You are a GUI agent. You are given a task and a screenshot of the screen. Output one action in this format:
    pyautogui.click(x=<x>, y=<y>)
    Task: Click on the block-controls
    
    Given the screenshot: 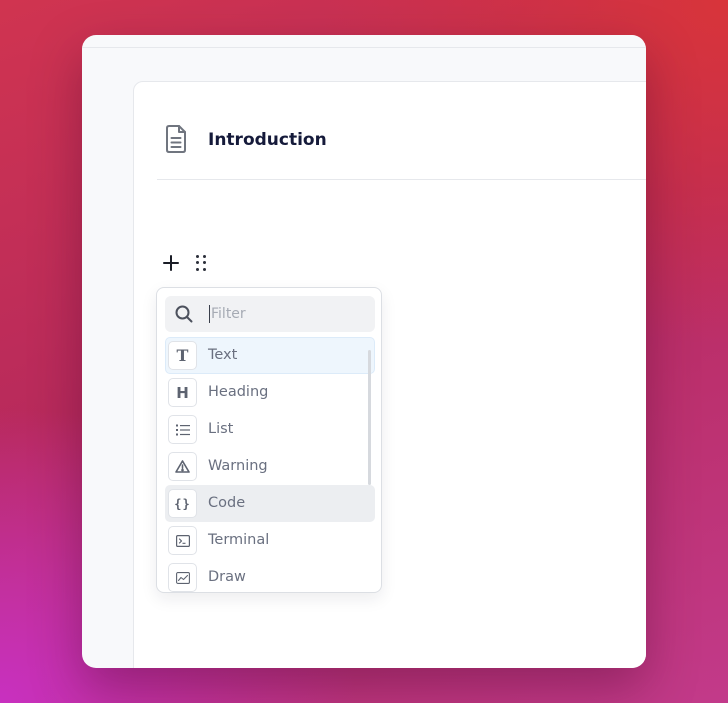 What is the action you would take?
    pyautogui.click(x=184, y=263)
    